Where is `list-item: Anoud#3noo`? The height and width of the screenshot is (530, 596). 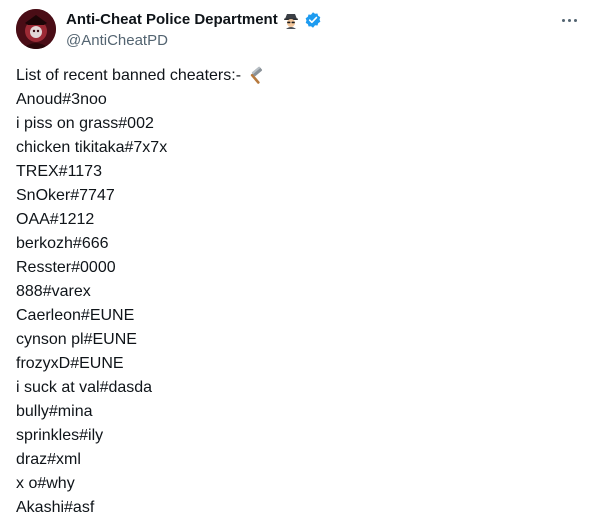 list-item: Anoud#3noo is located at coordinates (61, 99).